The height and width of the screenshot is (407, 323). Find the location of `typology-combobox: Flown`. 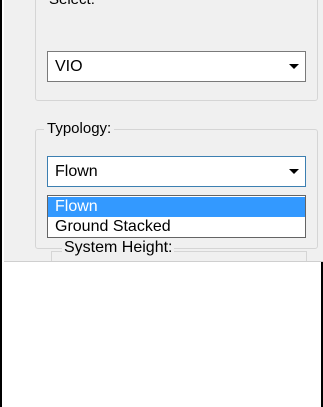

typology-combobox: Flown is located at coordinates (176, 171).